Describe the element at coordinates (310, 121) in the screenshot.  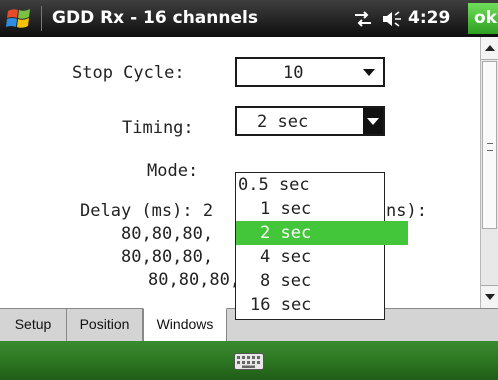
I see `timing-select: 2 sec` at that location.